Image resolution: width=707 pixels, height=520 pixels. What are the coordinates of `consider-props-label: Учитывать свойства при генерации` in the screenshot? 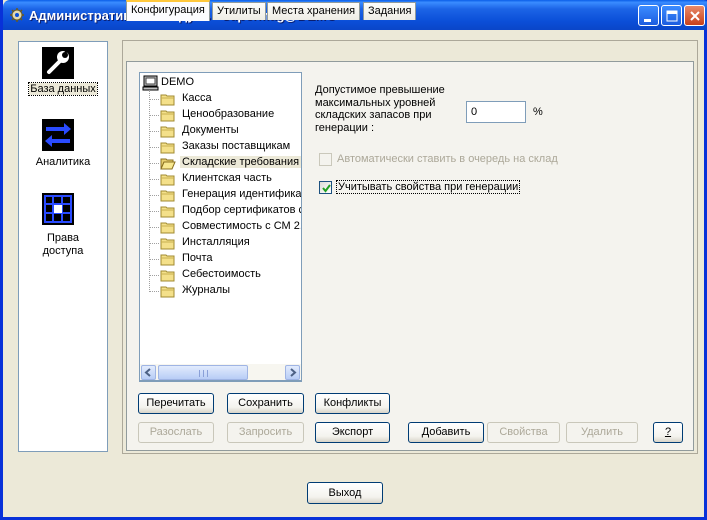 It's located at (428, 187).